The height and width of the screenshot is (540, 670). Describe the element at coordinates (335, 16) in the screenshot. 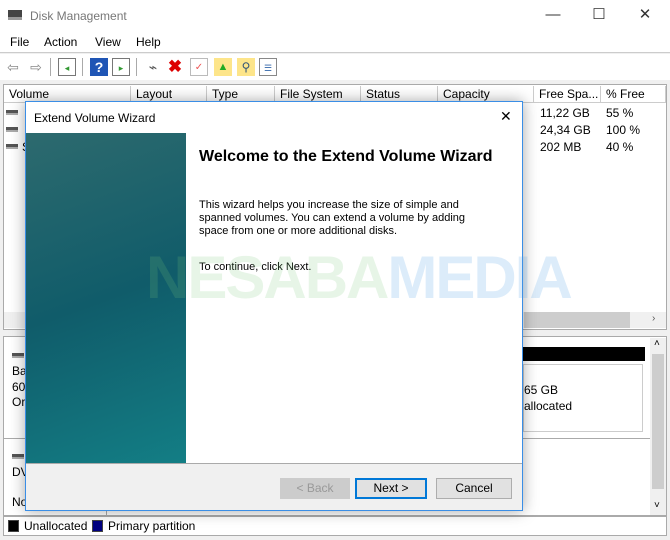

I see `title-bar: Disk Management — ☐ ✕` at that location.